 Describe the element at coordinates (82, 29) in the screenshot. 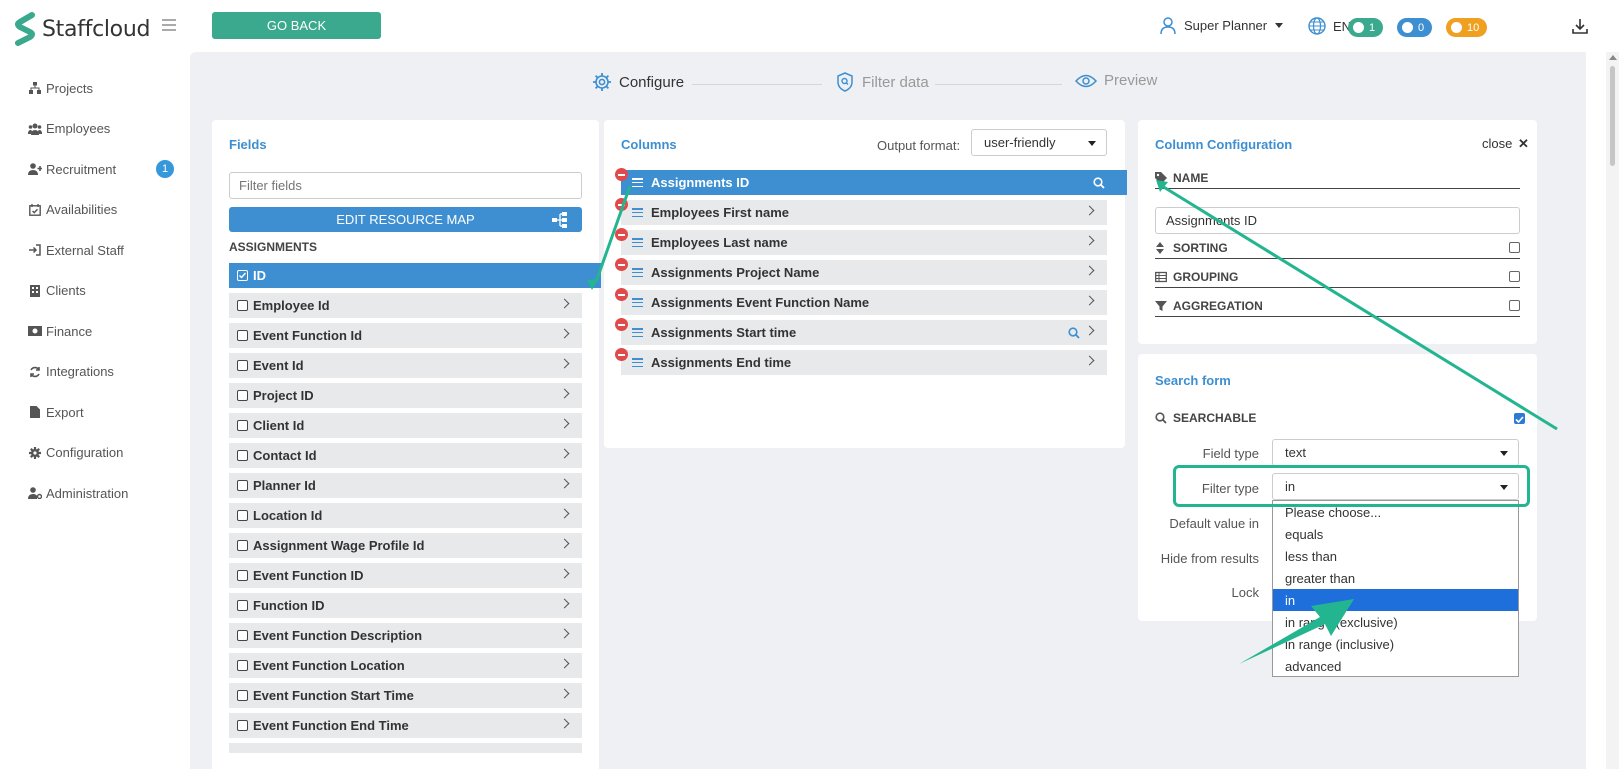

I see `logo: Staffcloud` at that location.